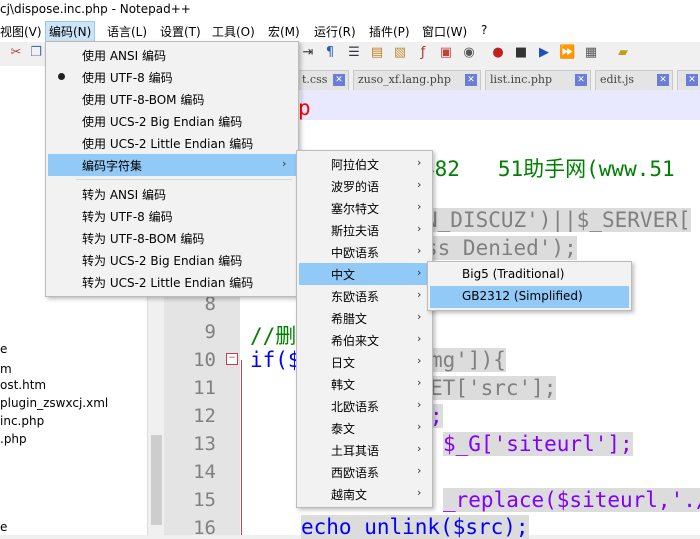  Describe the element at coordinates (232, 359) in the screenshot. I see `fold-marker-icon: −` at that location.